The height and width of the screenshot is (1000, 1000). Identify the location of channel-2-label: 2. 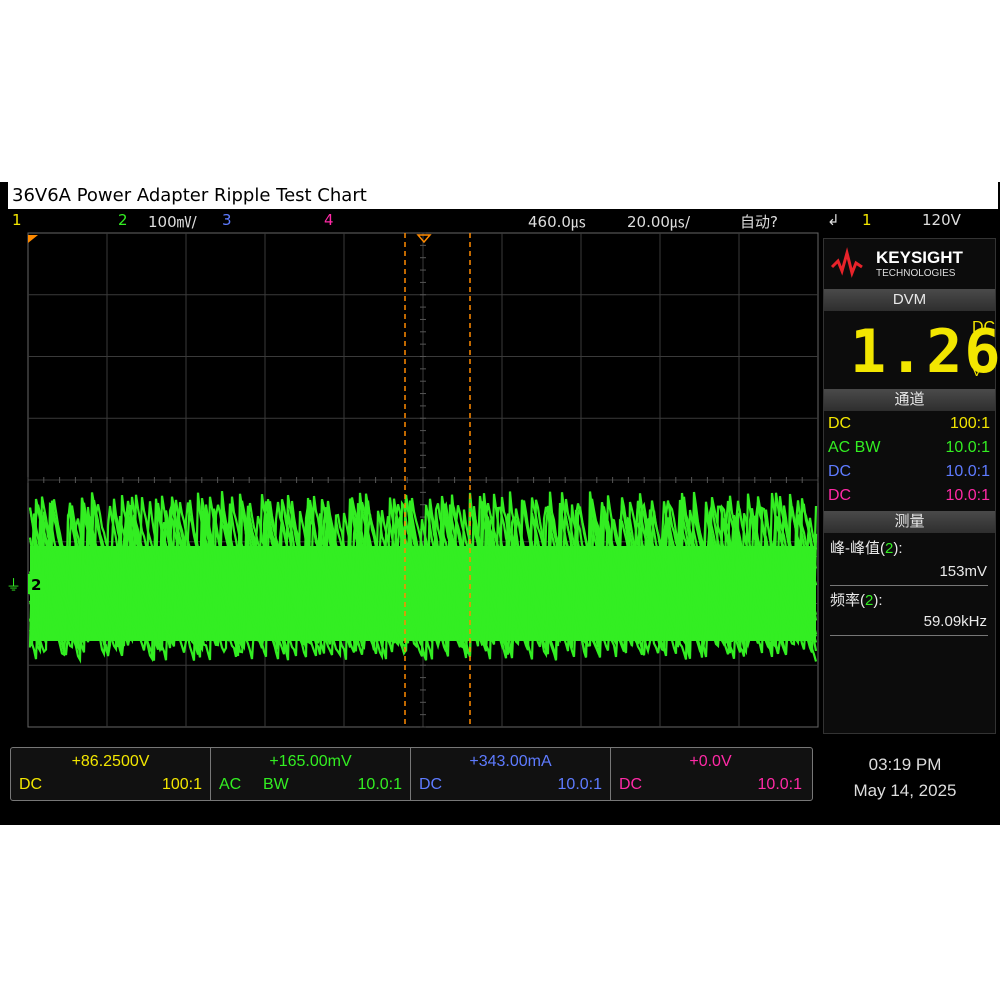
(123, 220).